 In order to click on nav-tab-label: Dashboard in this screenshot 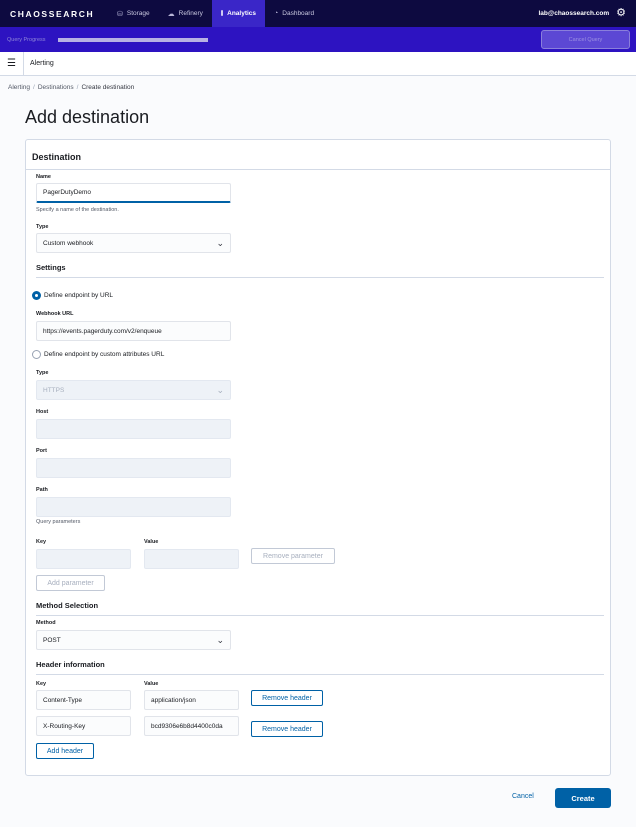, I will do `click(298, 13)`.